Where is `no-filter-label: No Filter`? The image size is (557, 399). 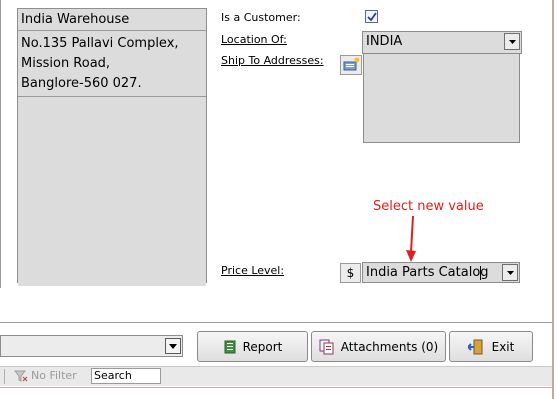
no-filter-label: No Filter is located at coordinates (54, 375).